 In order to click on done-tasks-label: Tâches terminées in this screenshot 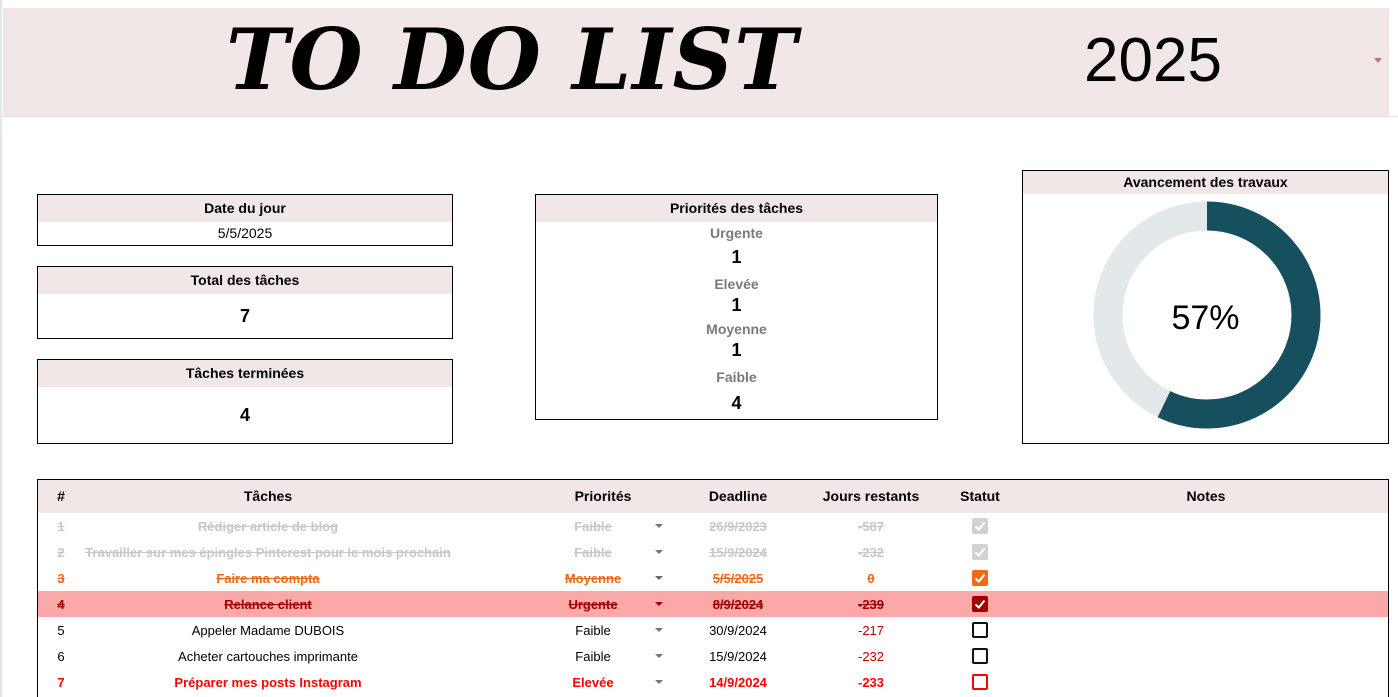, I will do `click(245, 373)`.